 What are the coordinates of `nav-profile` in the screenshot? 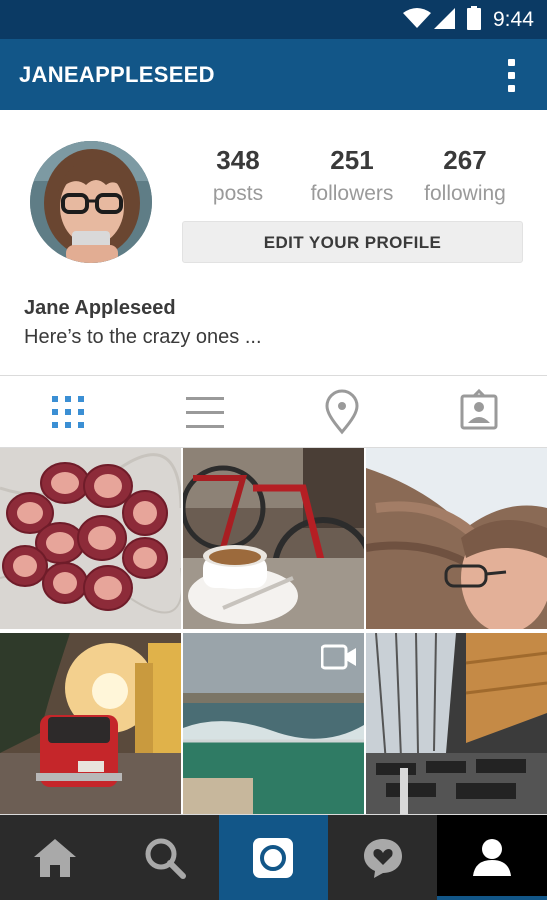 It's located at (492, 857).